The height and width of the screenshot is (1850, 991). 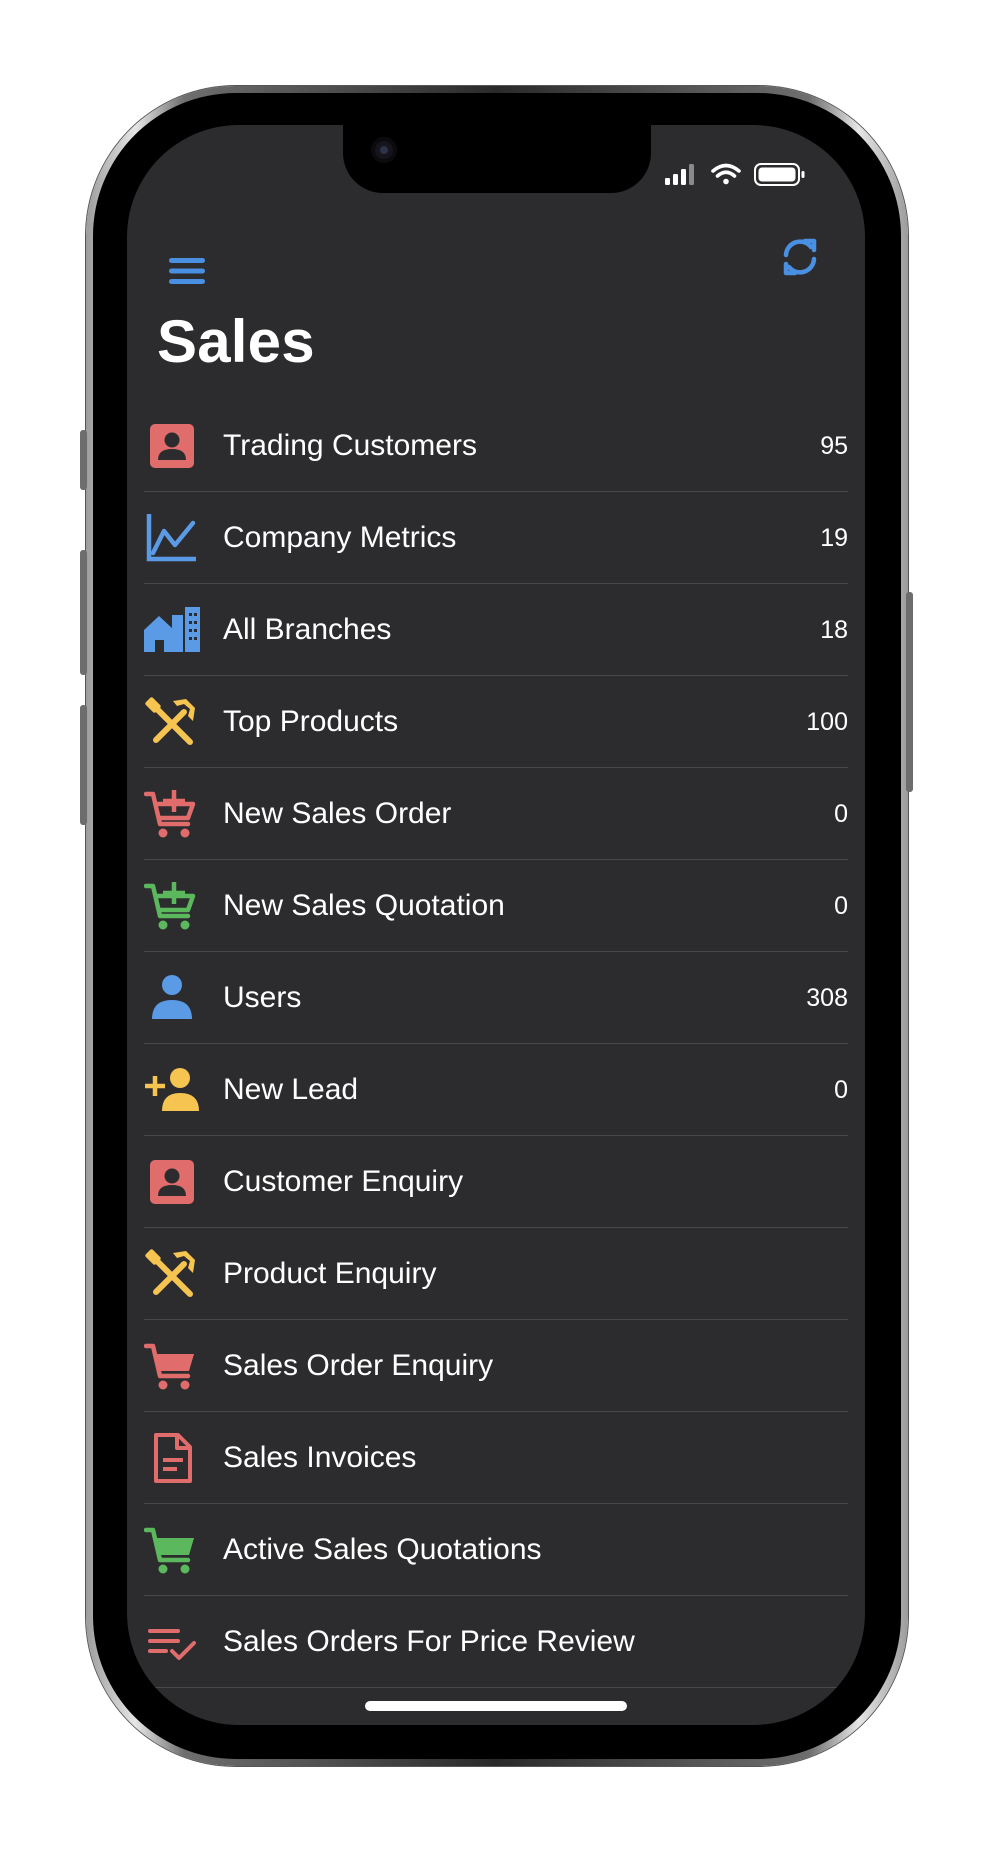 I want to click on list-item: Active Sales Quotations, so click(x=496, y=1550).